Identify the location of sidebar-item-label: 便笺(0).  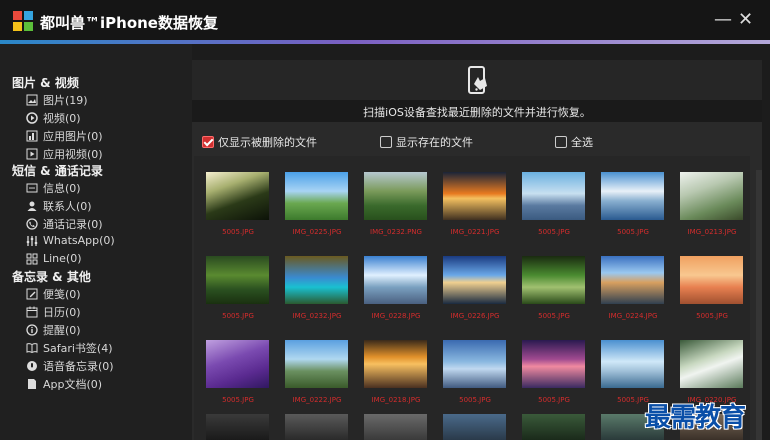
(62, 294).